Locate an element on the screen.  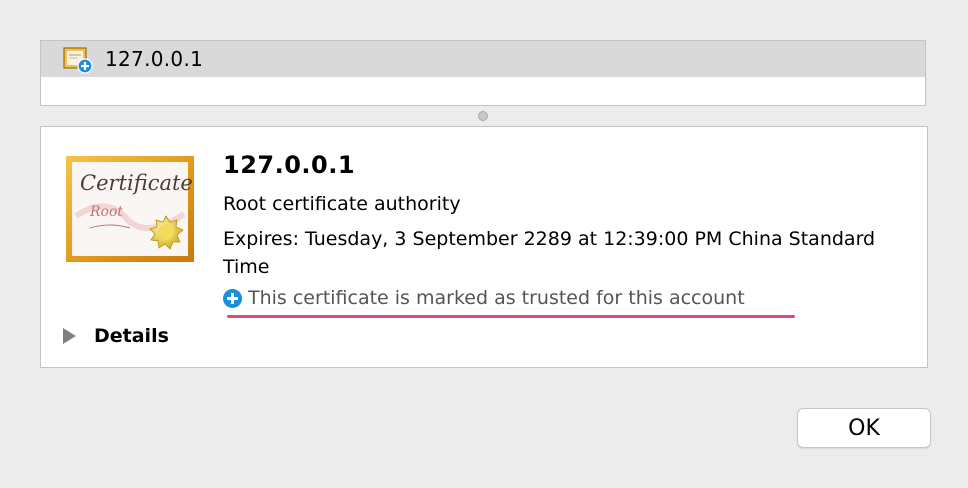
certificate-icon is located at coordinates (78, 59).